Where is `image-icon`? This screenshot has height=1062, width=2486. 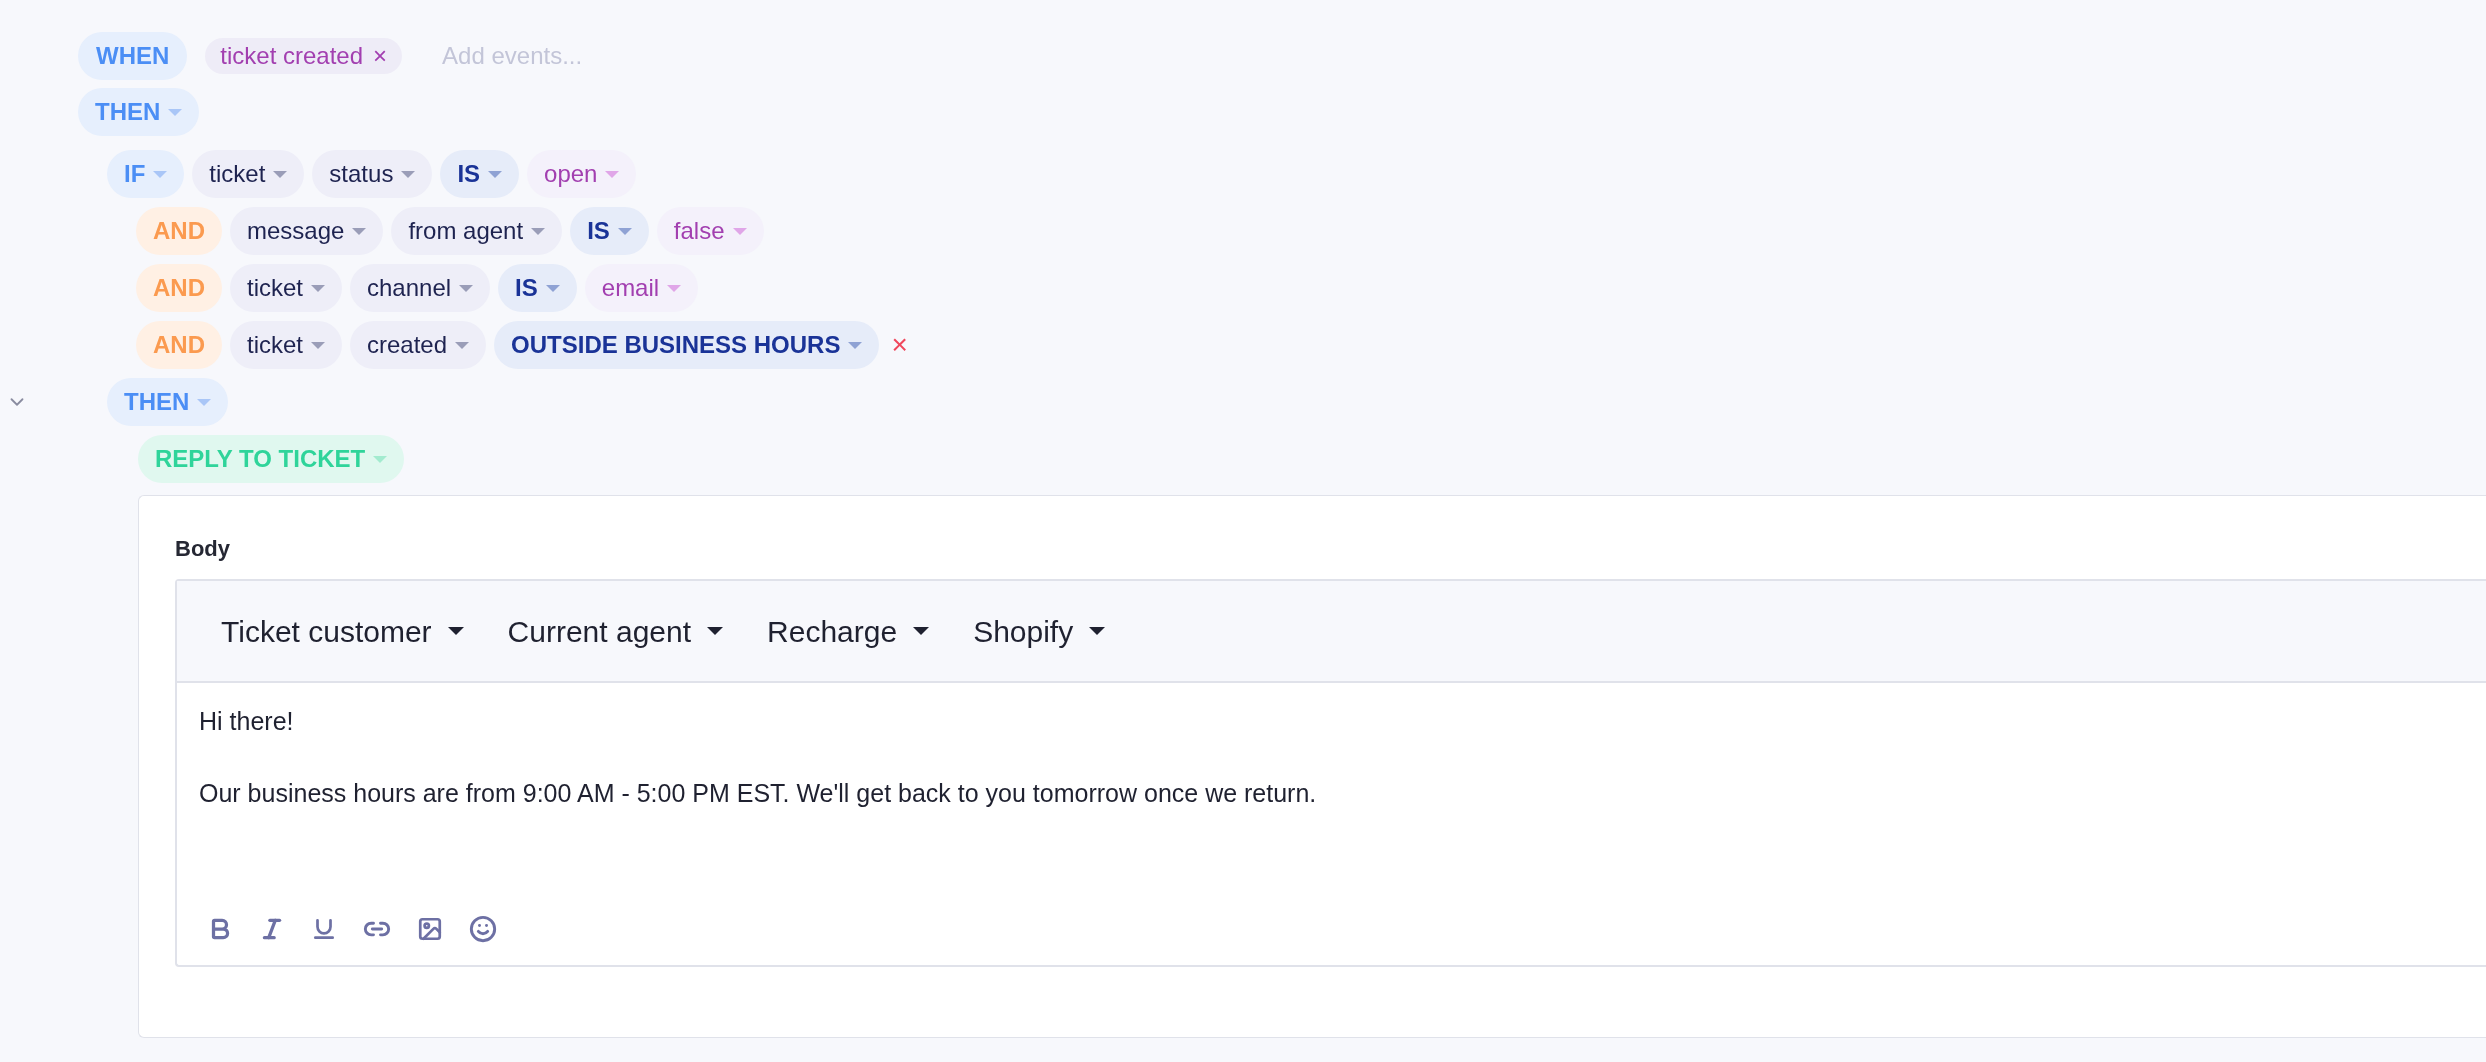 image-icon is located at coordinates (430, 929).